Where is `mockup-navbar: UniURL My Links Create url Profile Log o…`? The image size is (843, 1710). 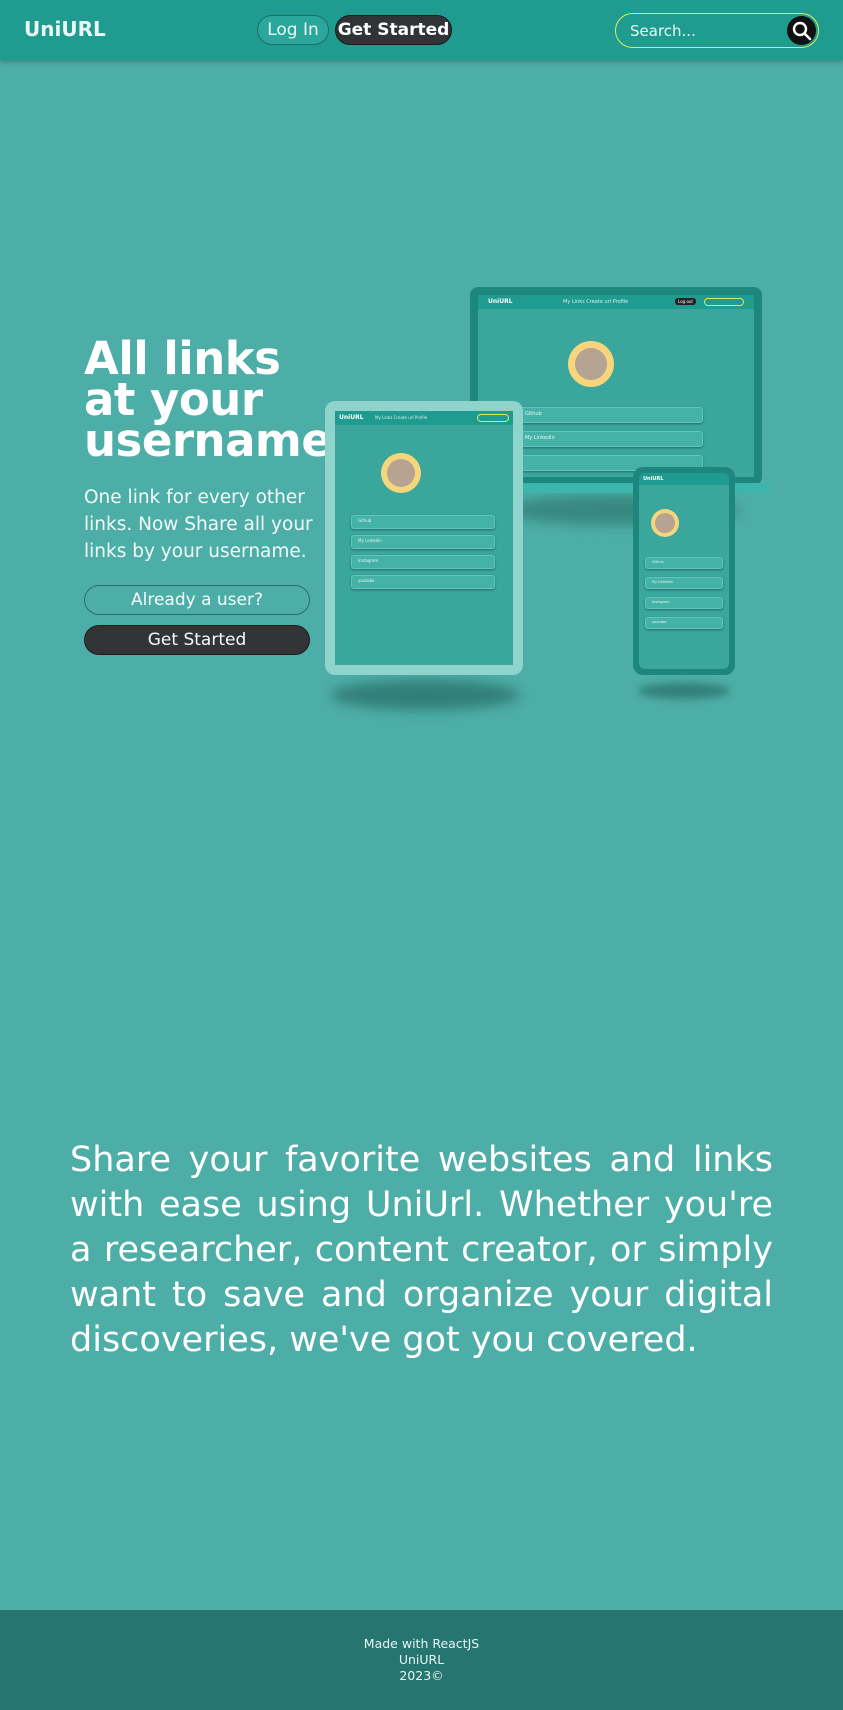 mockup-navbar: UniURL My Links Create url Profile Log o… is located at coordinates (616, 302).